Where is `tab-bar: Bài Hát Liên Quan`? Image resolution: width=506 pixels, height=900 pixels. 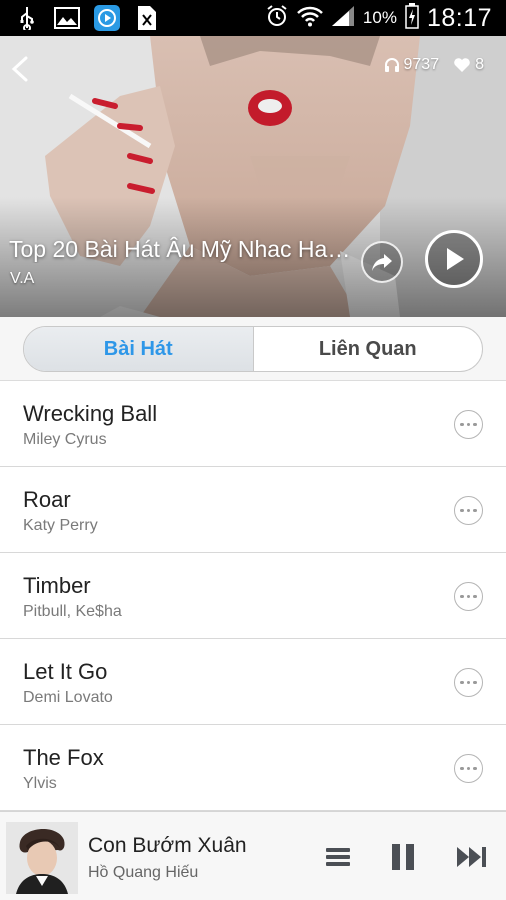 tab-bar: Bài Hát Liên Quan is located at coordinates (253, 349).